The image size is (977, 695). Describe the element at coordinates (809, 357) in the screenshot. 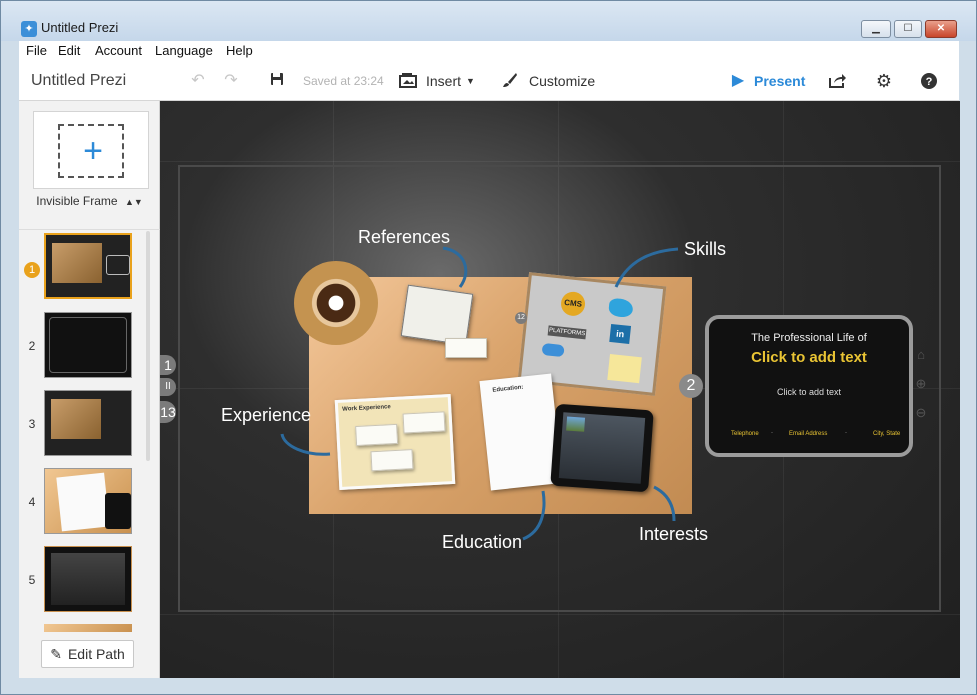

I see `frame-click-to-add-text: Click to add text` at that location.